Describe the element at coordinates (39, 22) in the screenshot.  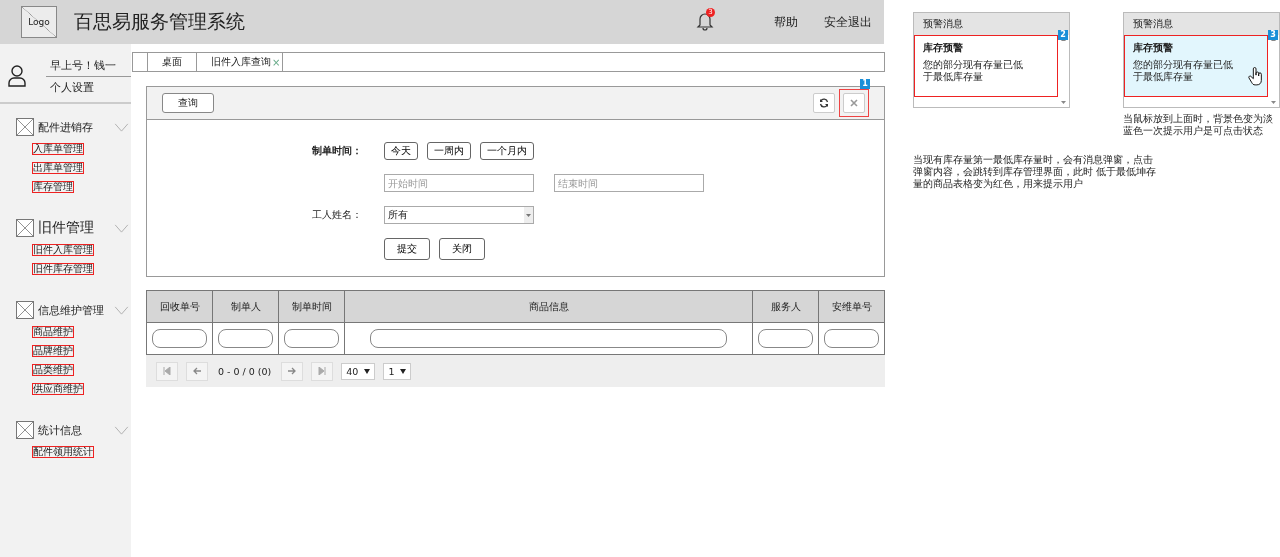
I see `logo: Logo` at that location.